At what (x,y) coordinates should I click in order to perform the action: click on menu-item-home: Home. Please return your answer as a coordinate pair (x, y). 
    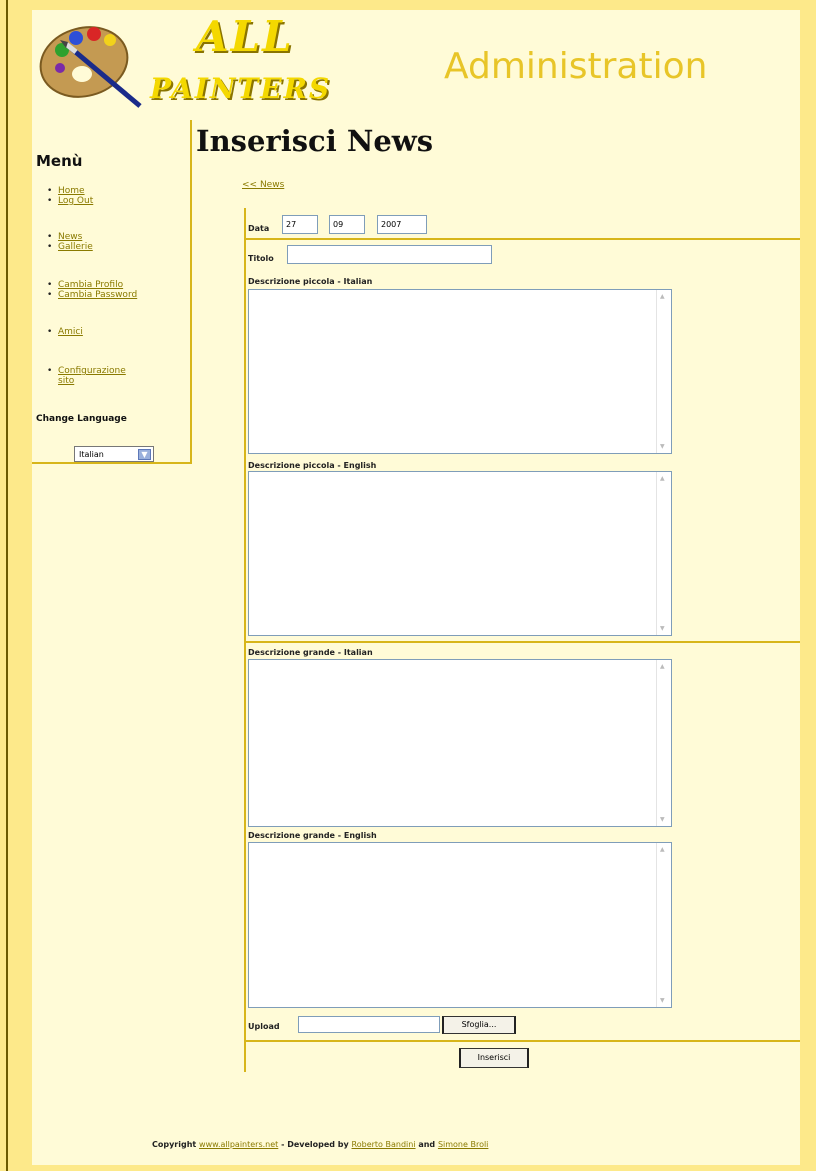
    Looking at the image, I should click on (69, 191).